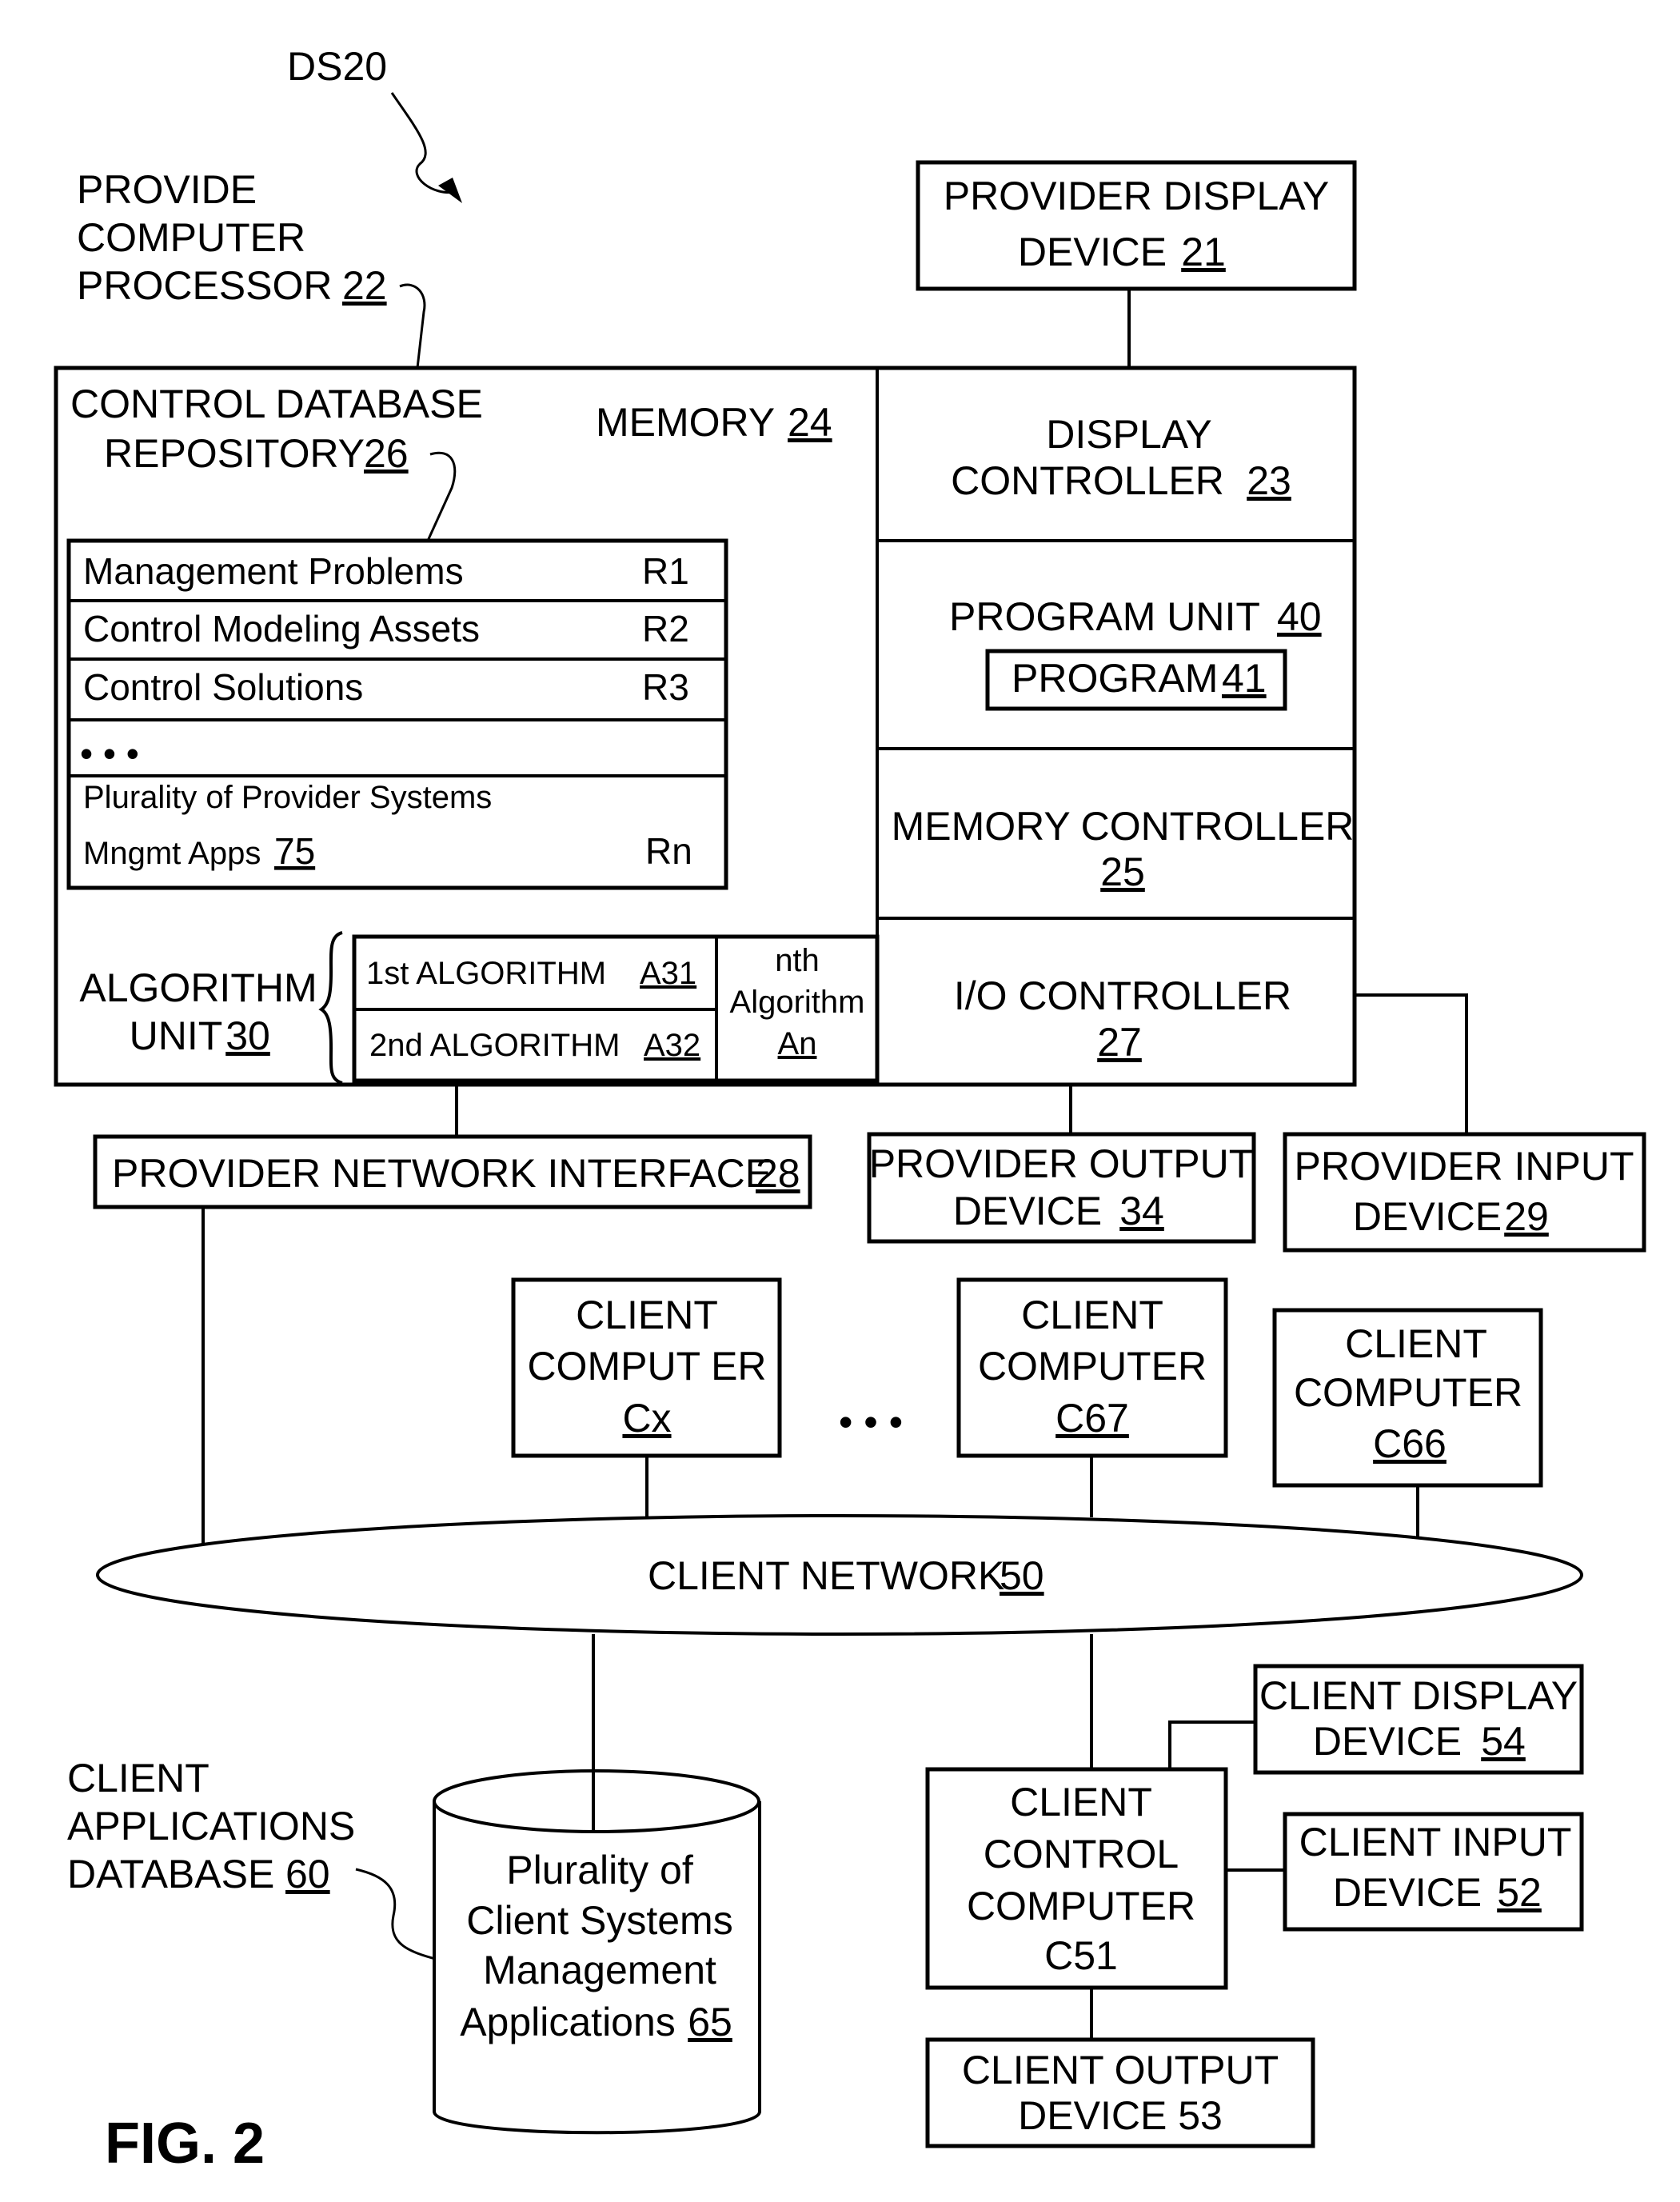 The height and width of the screenshot is (2202, 1680). Describe the element at coordinates (666, 628) in the screenshot. I see `svg-text: R2` at that location.